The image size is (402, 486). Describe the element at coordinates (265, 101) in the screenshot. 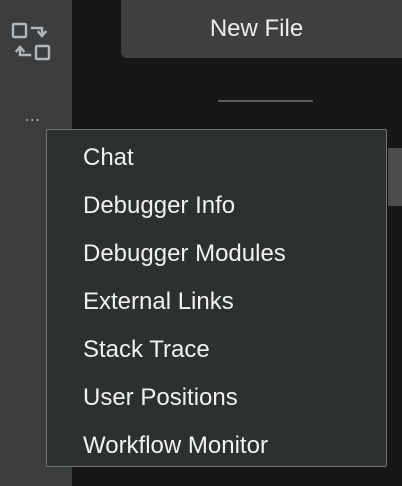

I see `divider` at that location.